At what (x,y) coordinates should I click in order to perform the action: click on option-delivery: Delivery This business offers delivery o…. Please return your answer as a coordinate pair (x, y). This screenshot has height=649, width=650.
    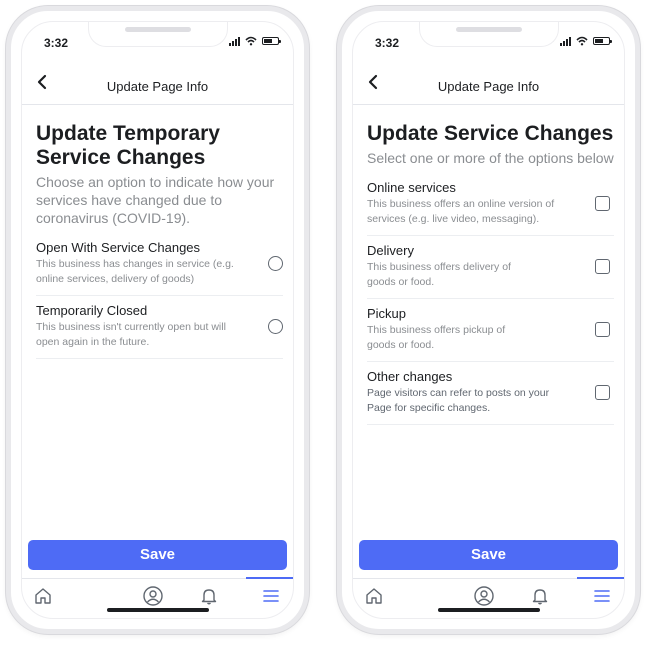
    Looking at the image, I should click on (490, 267).